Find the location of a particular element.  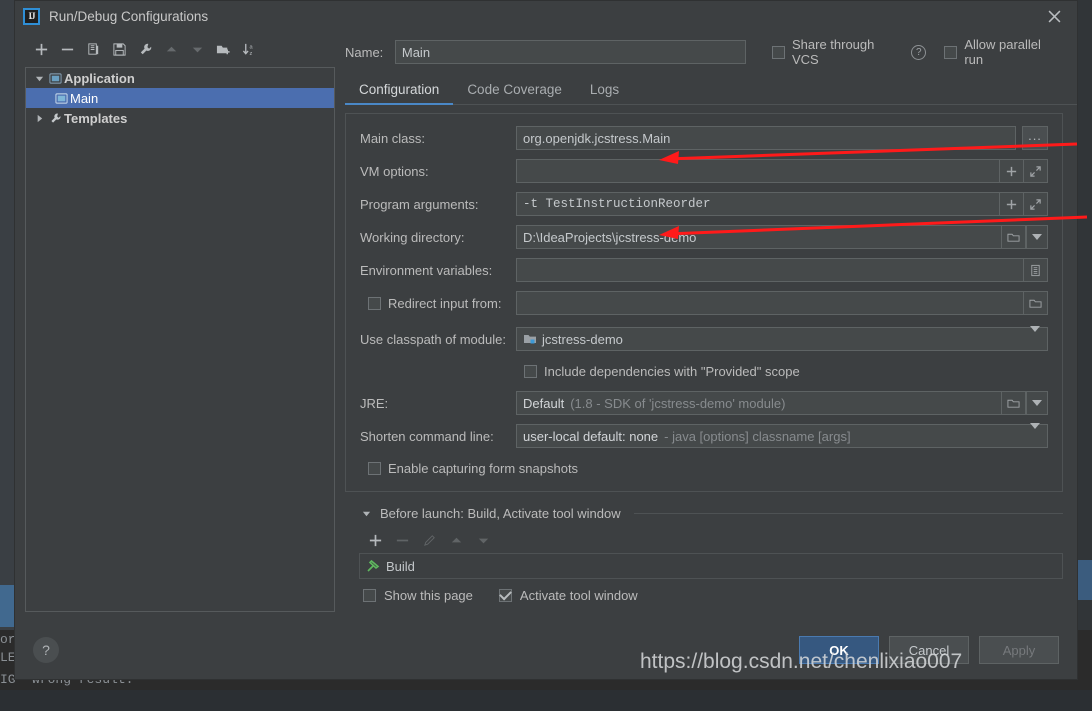

jre-value-name: Default is located at coordinates (543, 403).